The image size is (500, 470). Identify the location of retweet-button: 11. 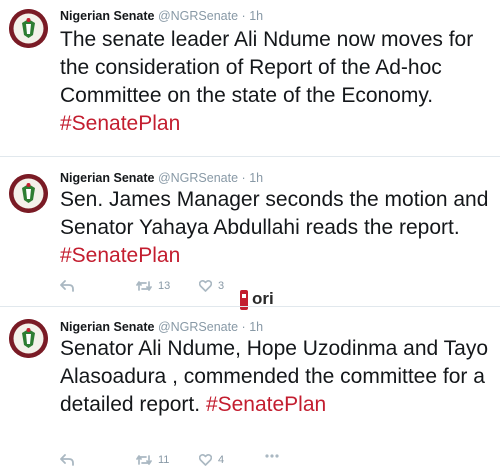
(152, 460).